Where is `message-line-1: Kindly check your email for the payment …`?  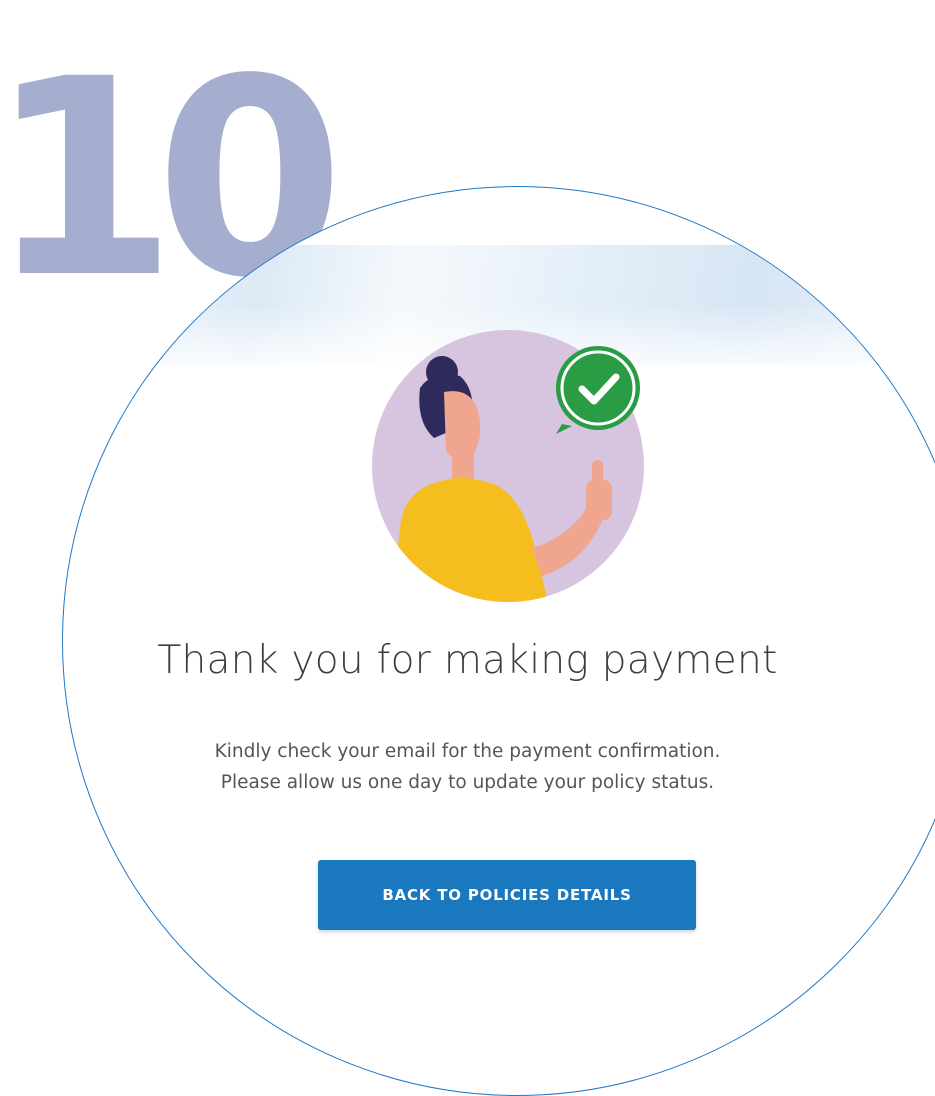
message-line-1: Kindly check your email for the payment … is located at coordinates (467, 751).